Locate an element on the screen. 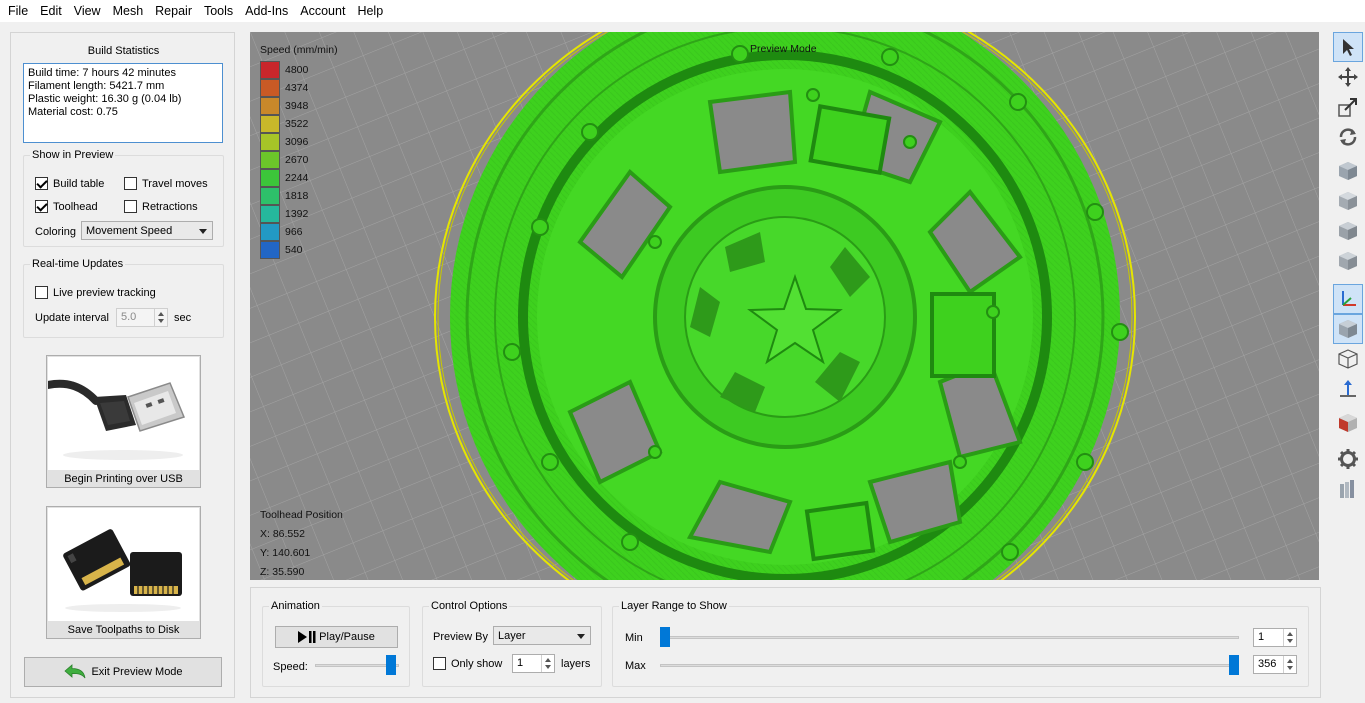 This screenshot has width=1365, height=703. min-layer-spinbox: 1 is located at coordinates (1275, 637).